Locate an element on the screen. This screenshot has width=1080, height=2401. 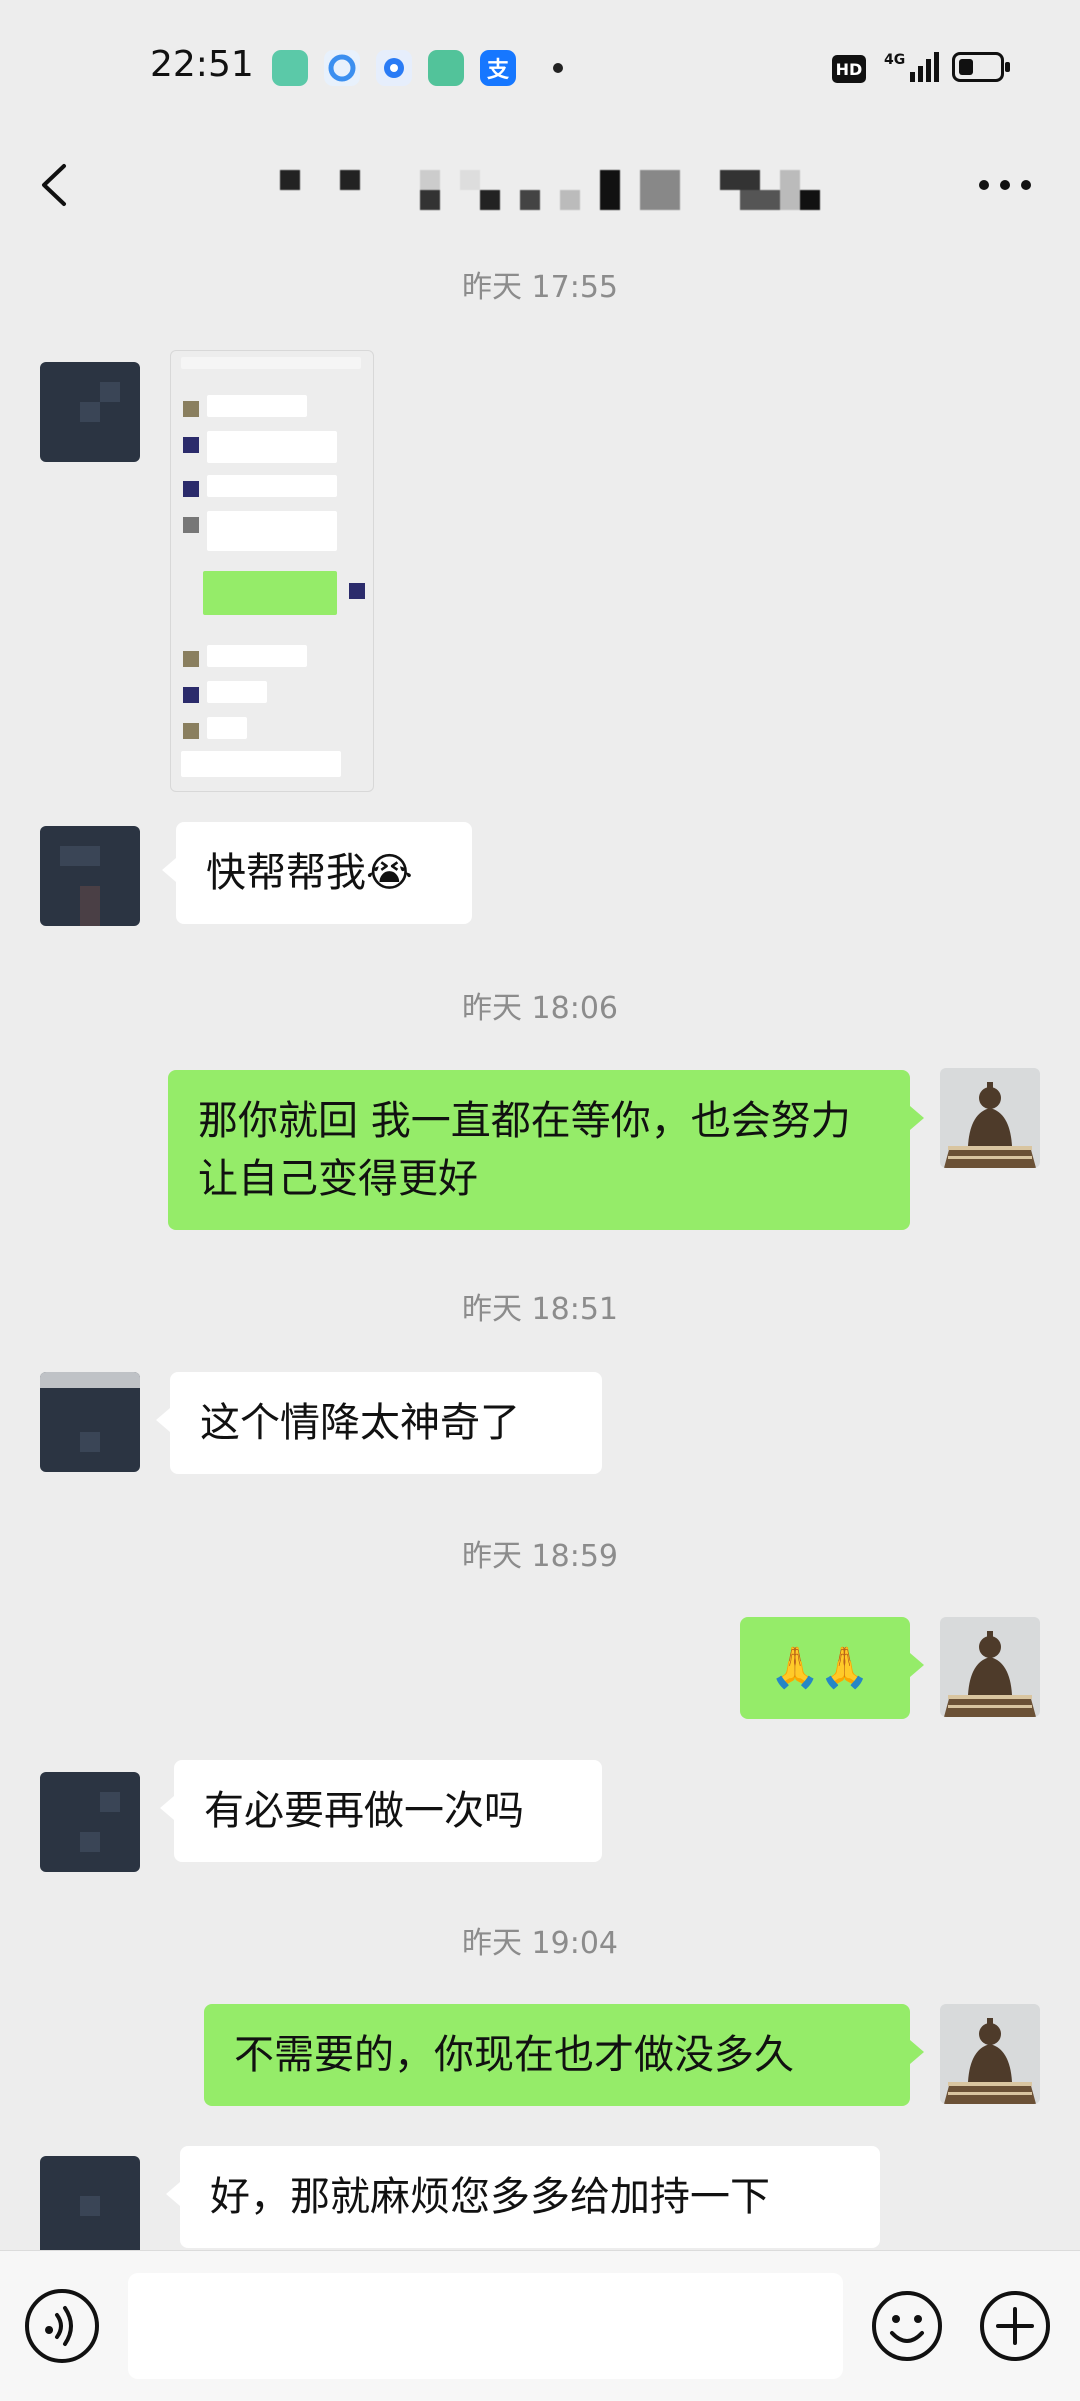
green-app-icon is located at coordinates (290, 68).